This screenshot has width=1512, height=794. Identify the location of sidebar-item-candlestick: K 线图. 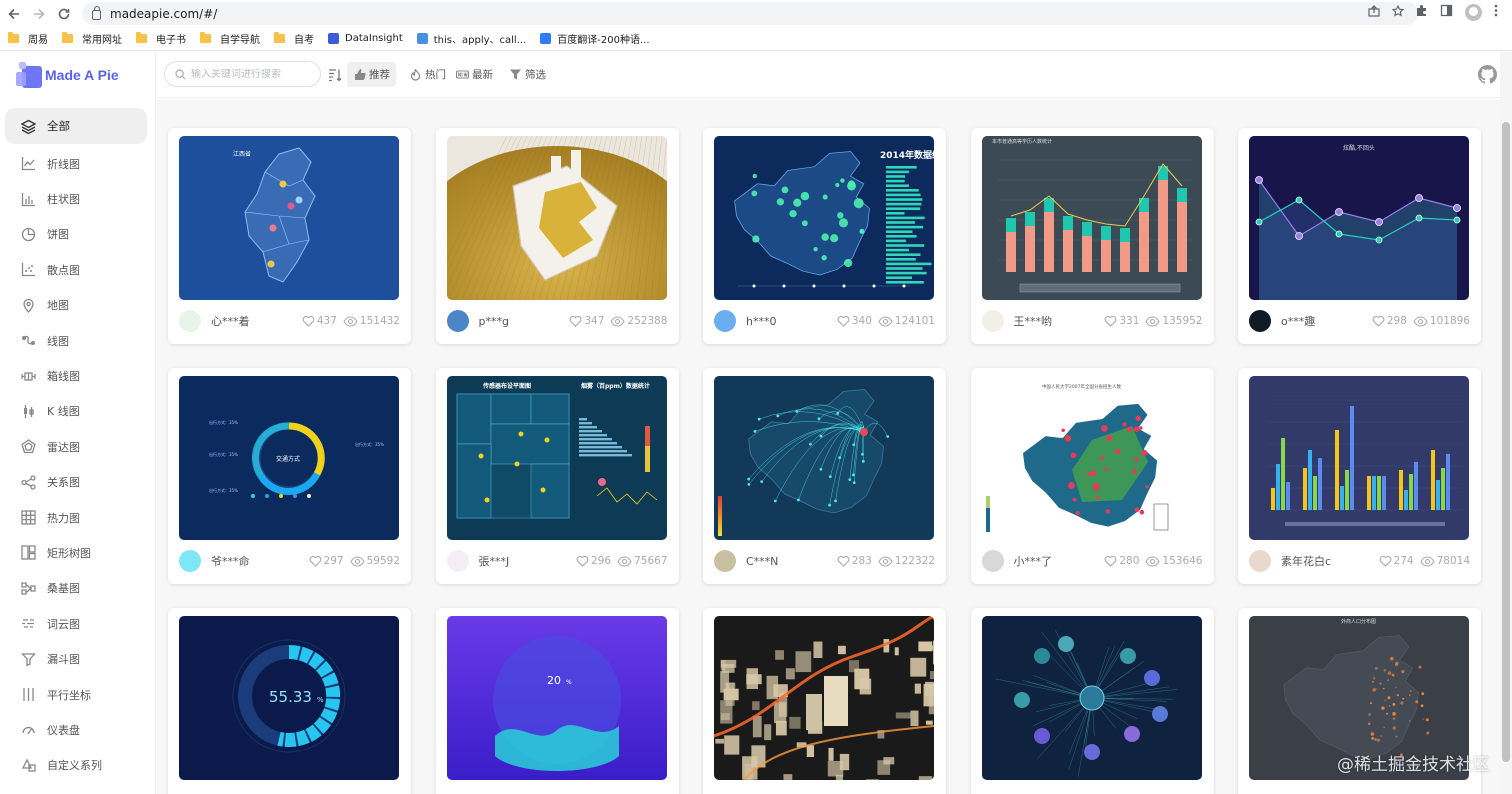
(76, 411).